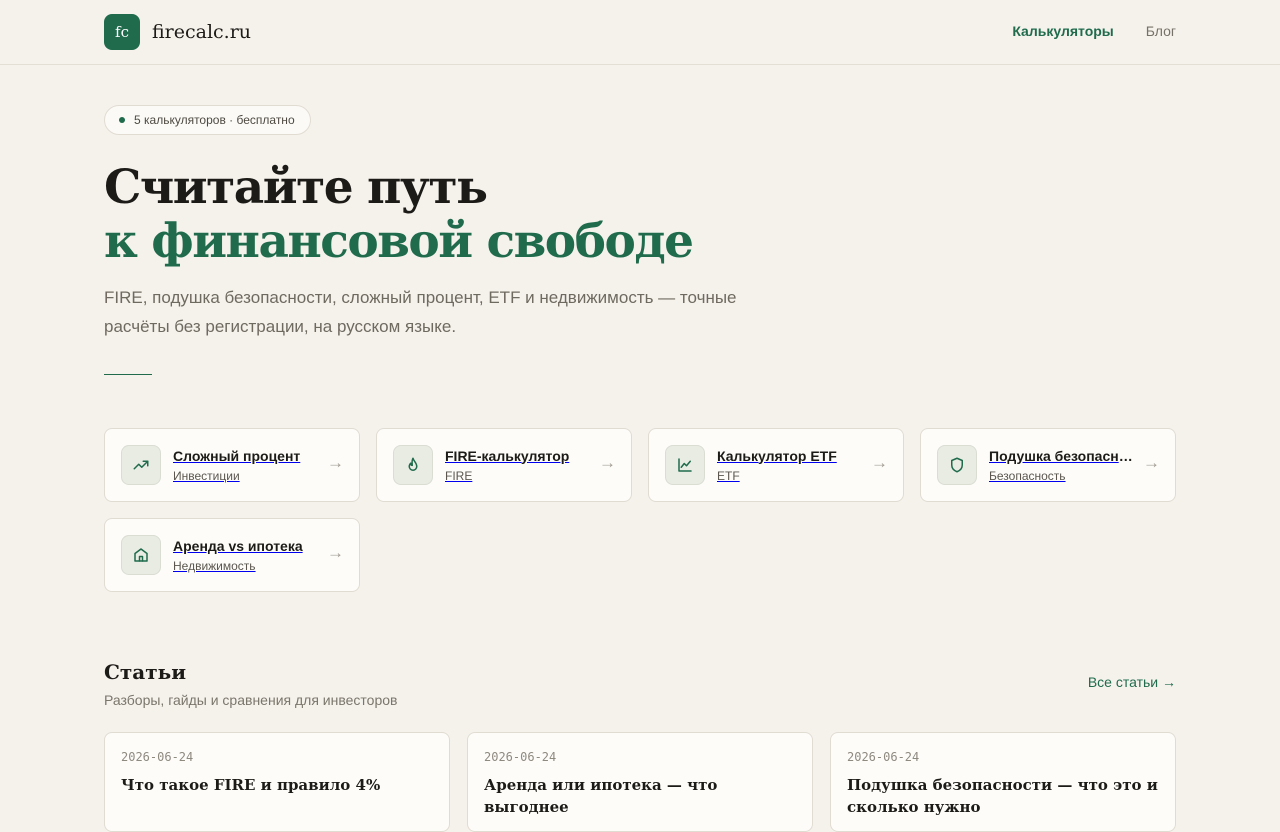 The image size is (1280, 832). I want to click on page-title-line-1: Считайте путь, so click(296, 187).